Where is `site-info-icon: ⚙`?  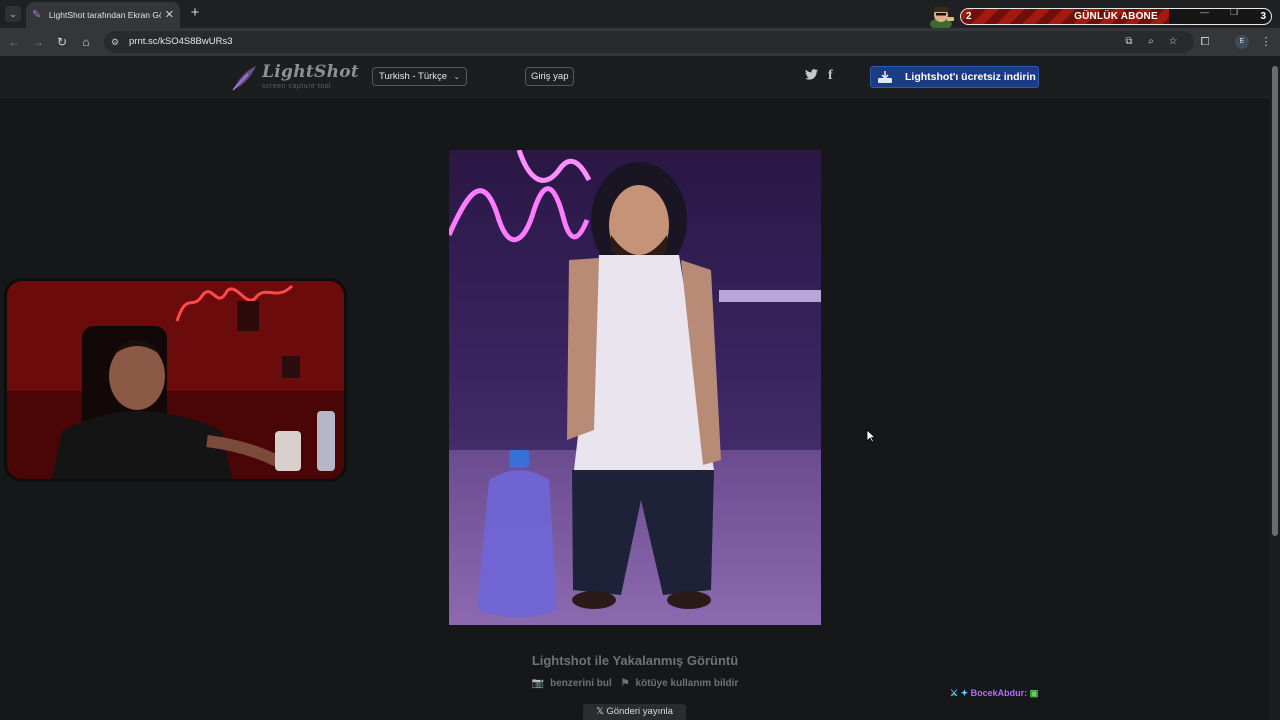
site-info-icon: ⚙ is located at coordinates (117, 42).